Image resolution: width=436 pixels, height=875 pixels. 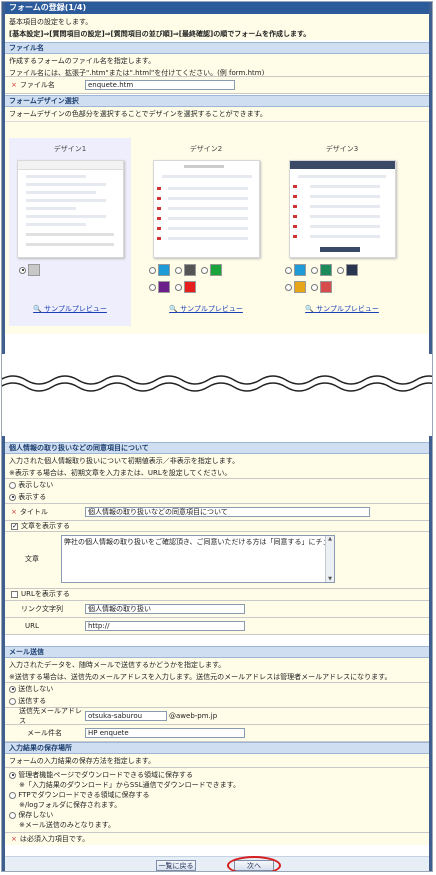 I want to click on privacy-heading: 個人情報の取り扱いなどの同意項目について, so click(x=217, y=448).